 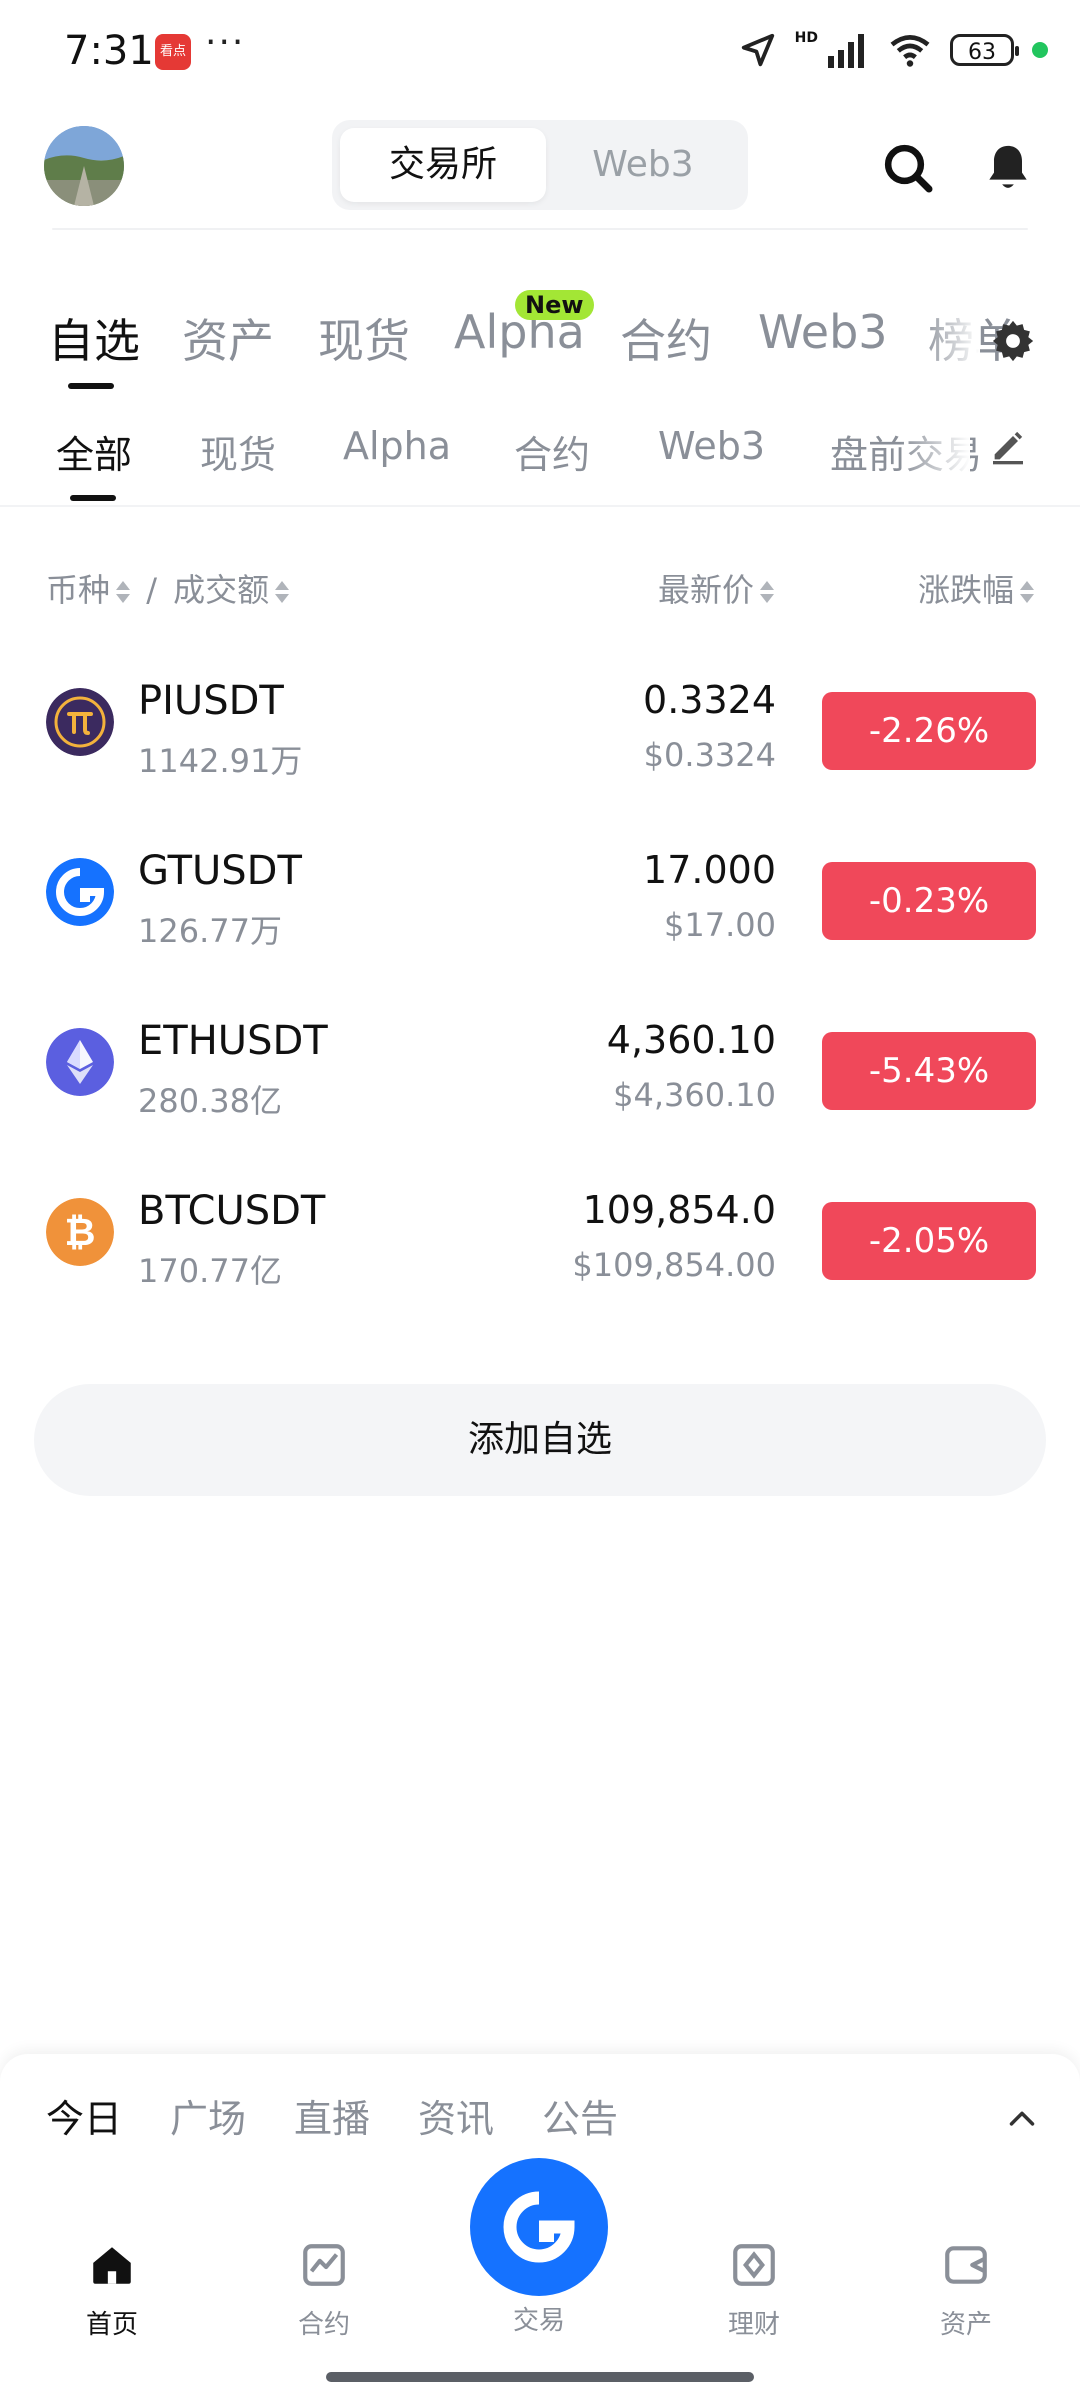 What do you see at coordinates (552, 451) in the screenshot?
I see `subtab-futures: 合约` at bounding box center [552, 451].